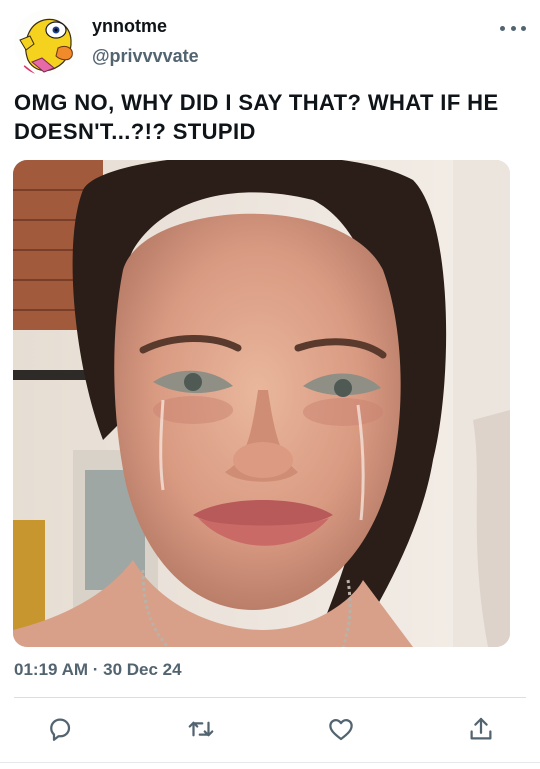 This screenshot has width=540, height=769. Describe the element at coordinates (270, 762) in the screenshot. I see `bottom-divider` at that location.